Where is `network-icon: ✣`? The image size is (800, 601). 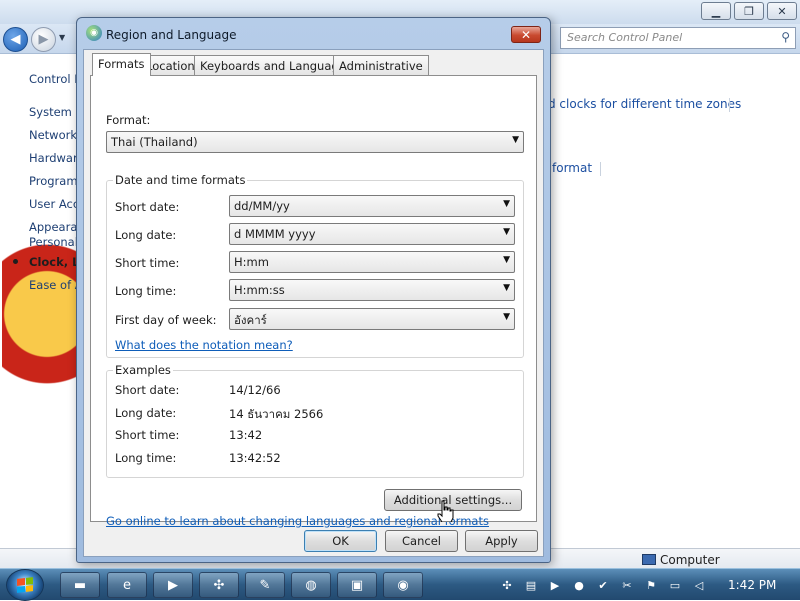
network-icon: ✣ is located at coordinates (219, 585).